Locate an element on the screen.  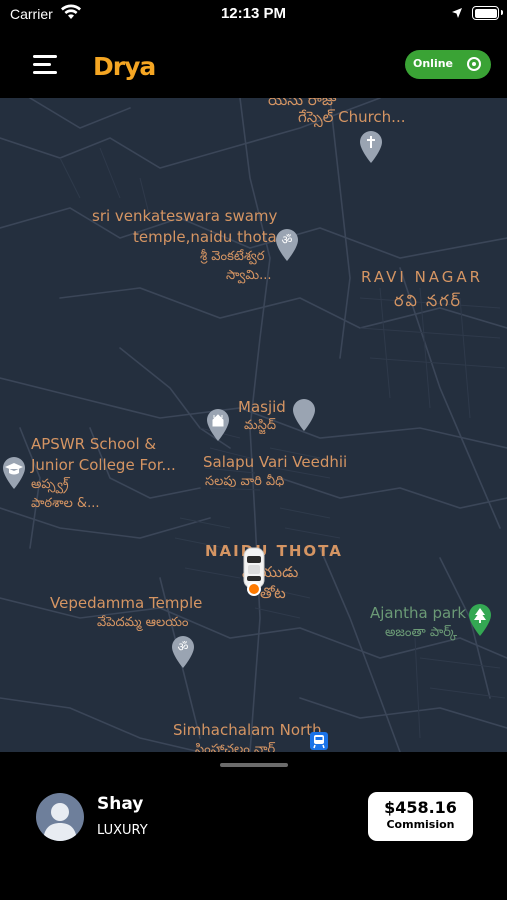
toggle-knob-icon is located at coordinates (474, 64).